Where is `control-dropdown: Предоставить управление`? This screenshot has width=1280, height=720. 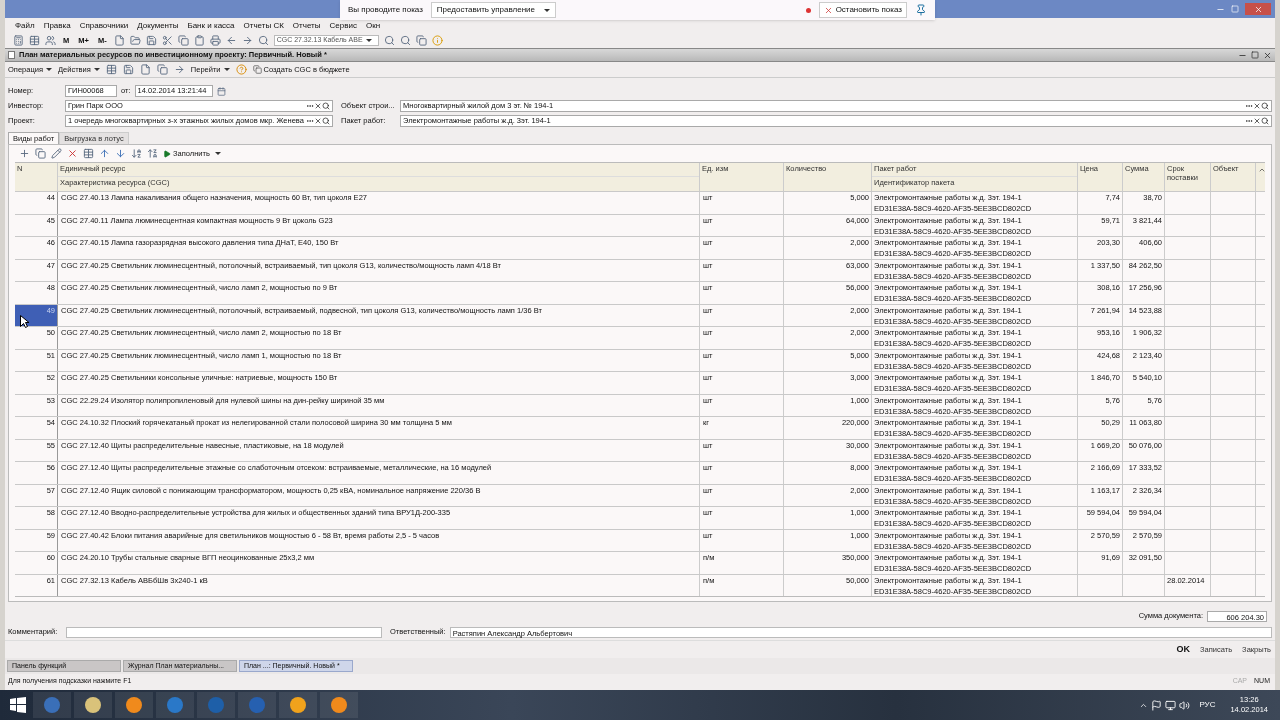 control-dropdown: Предоставить управление is located at coordinates (493, 10).